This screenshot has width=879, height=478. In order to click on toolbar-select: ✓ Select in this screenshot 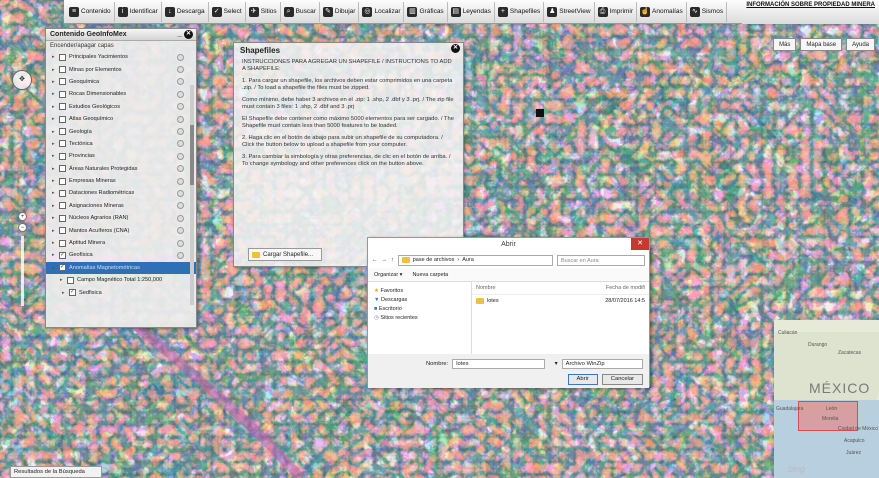, I will do `click(227, 11)`.